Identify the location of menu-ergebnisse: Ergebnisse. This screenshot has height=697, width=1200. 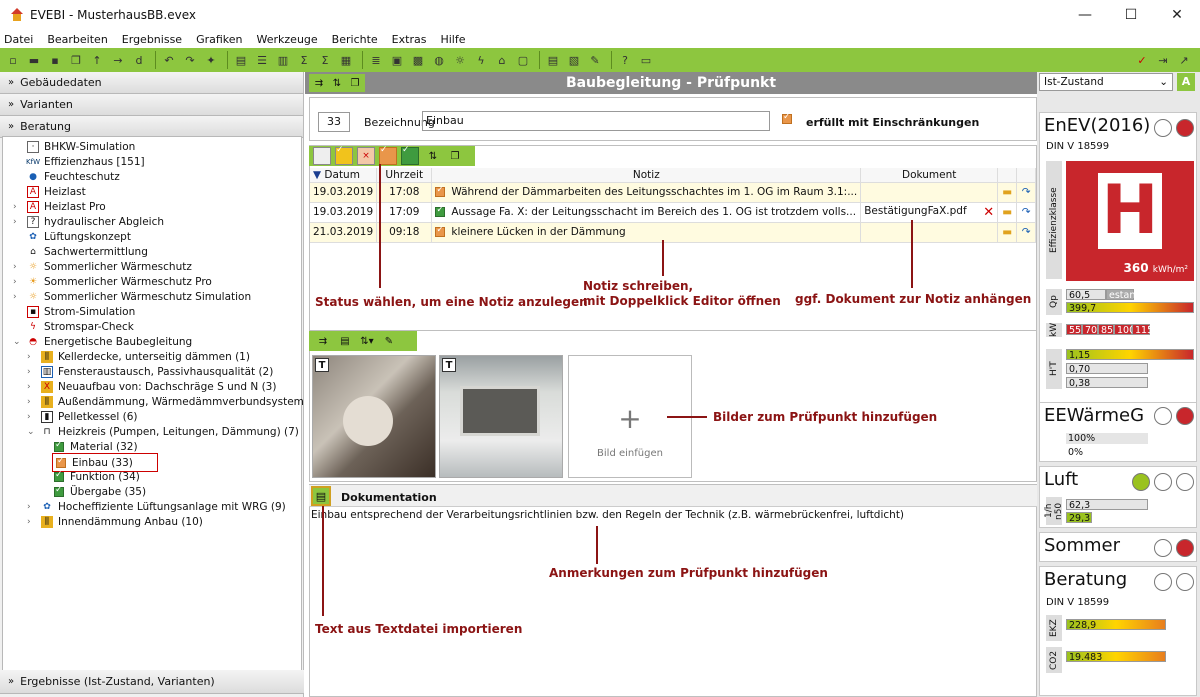
(152, 39).